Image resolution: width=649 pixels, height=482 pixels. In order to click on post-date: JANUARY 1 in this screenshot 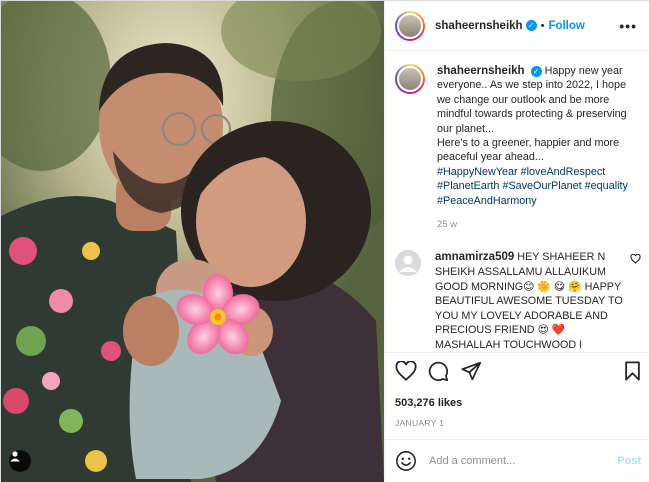, I will do `click(518, 423)`.